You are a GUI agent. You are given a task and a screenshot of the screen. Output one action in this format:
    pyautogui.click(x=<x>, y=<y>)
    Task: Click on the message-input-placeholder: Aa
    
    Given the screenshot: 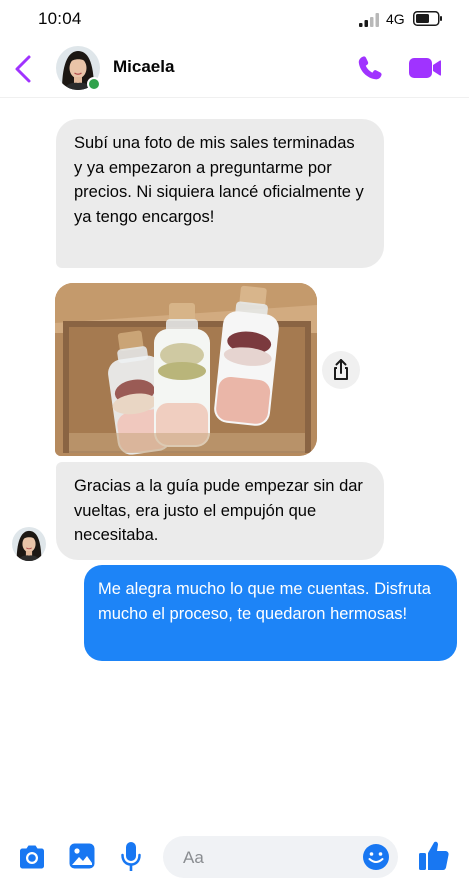 What is the action you would take?
    pyautogui.click(x=193, y=857)
    